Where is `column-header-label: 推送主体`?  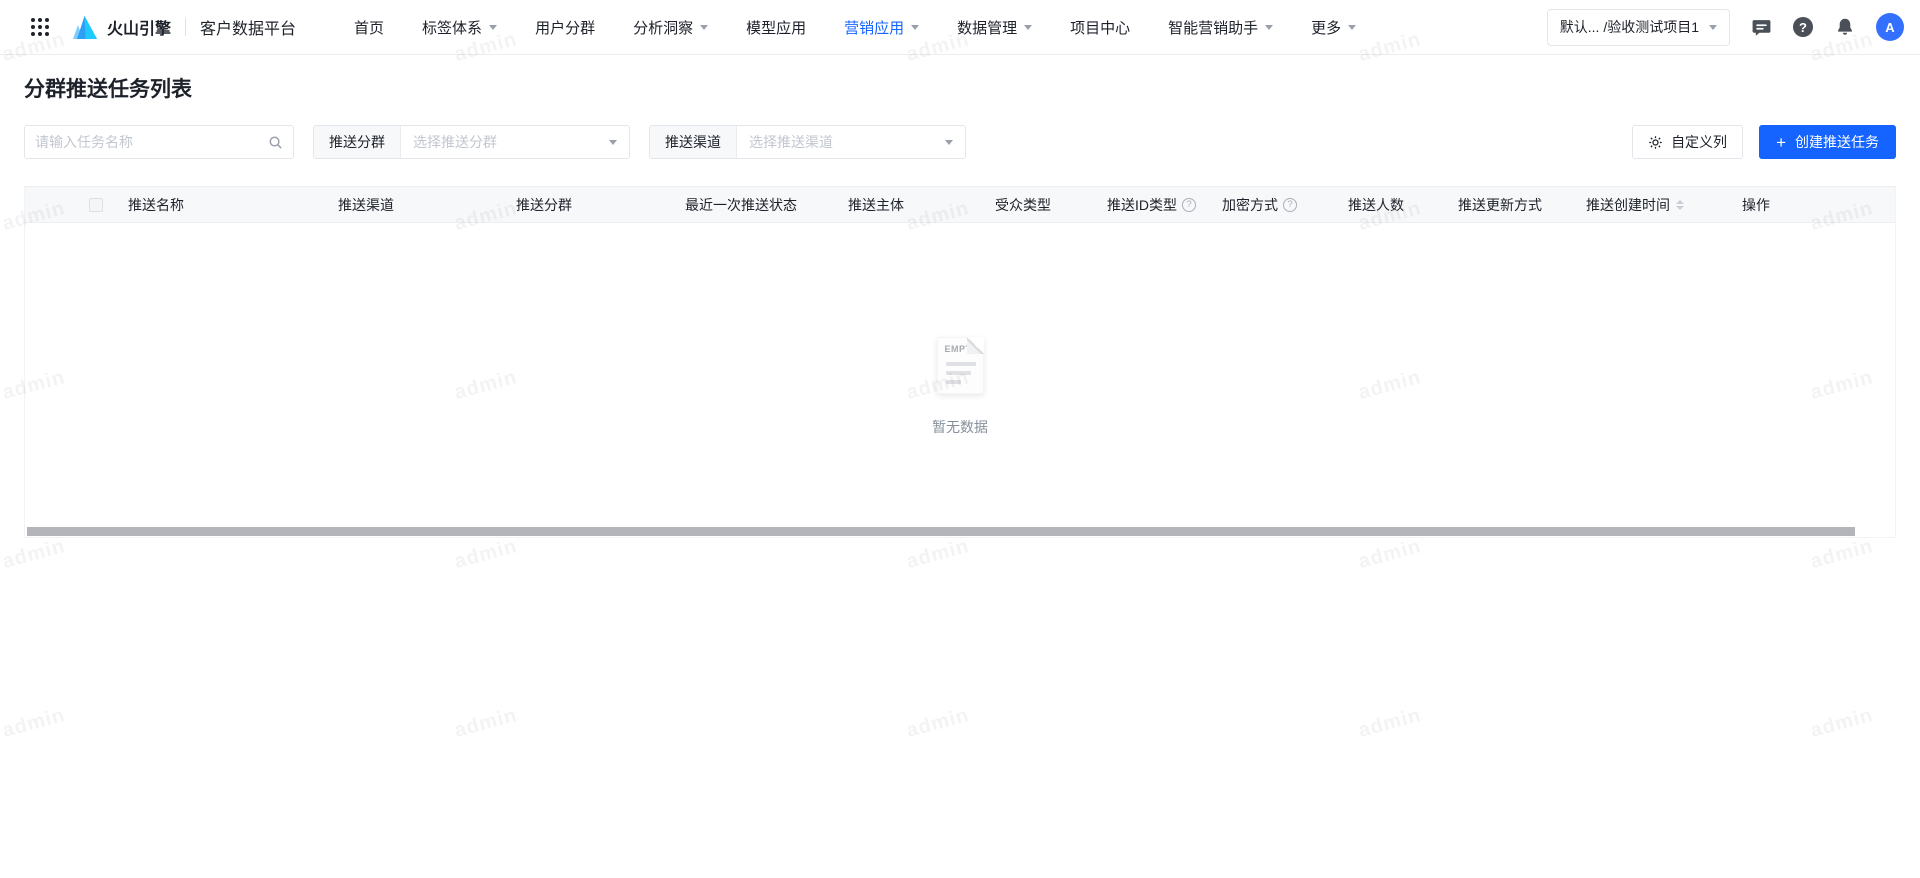 column-header-label: 推送主体 is located at coordinates (876, 204).